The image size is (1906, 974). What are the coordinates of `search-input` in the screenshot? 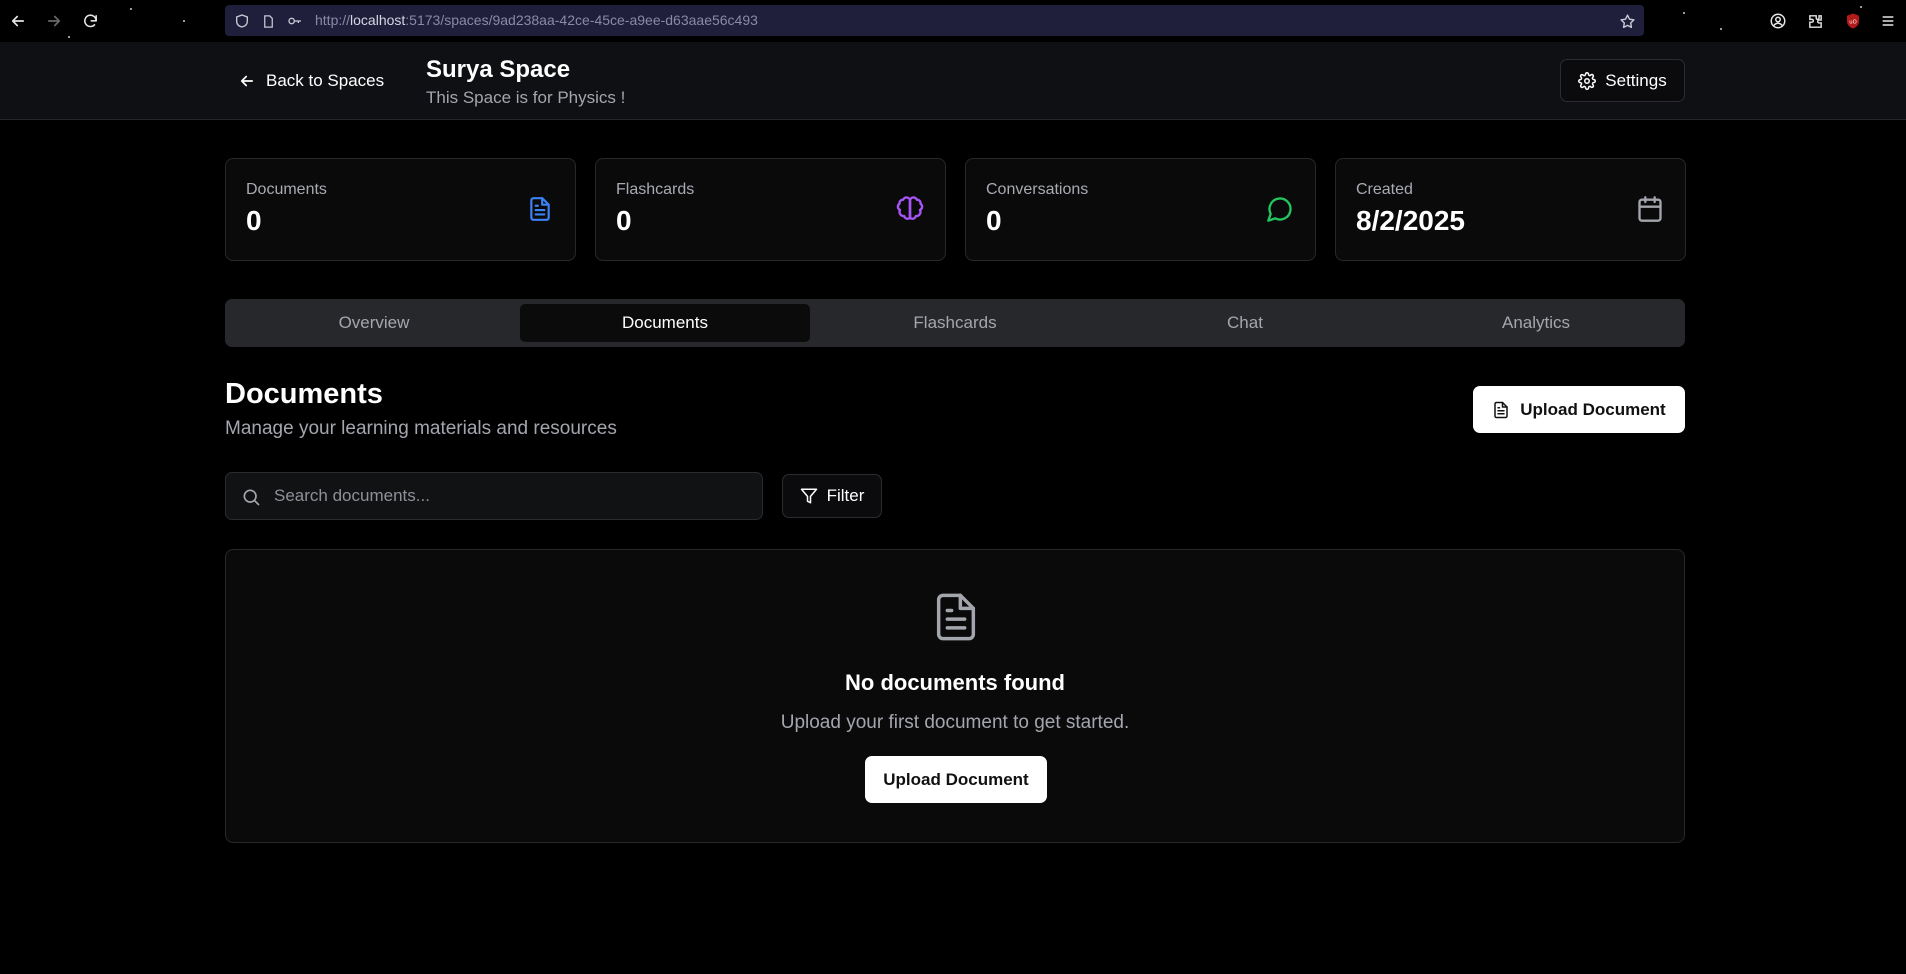 It's located at (514, 496).